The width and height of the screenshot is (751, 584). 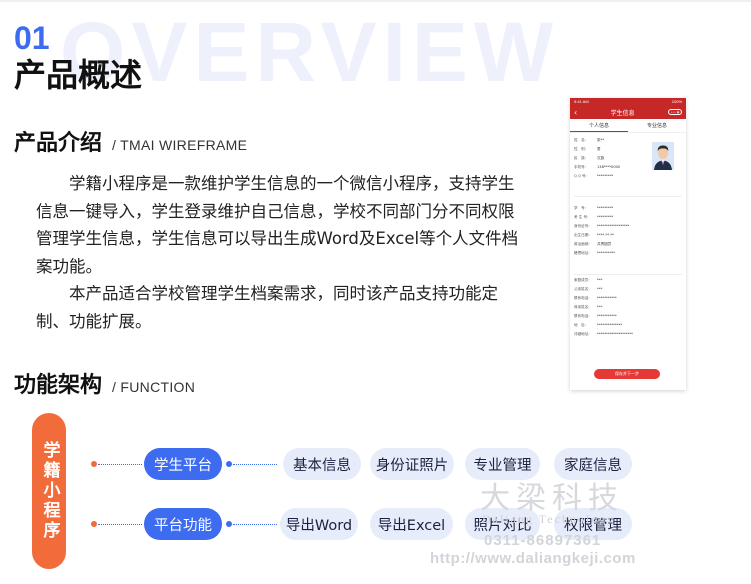 What do you see at coordinates (615, 334) in the screenshot?
I see `phone-info-value: ********************` at bounding box center [615, 334].